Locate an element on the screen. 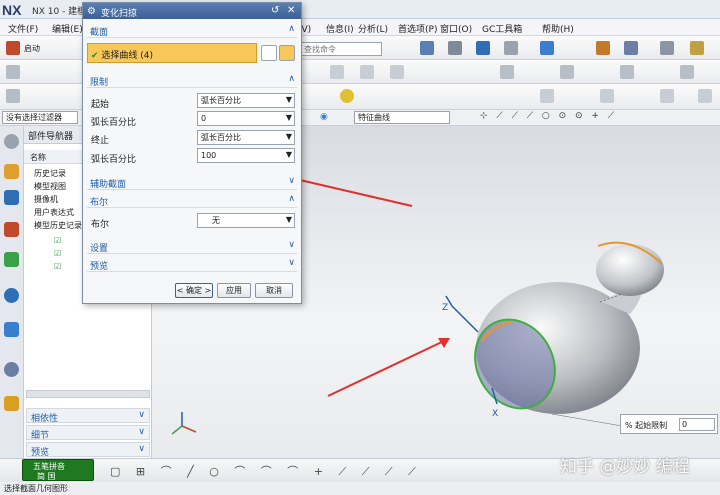 The height and width of the screenshot is (495, 720). assembly-navigator-icon is located at coordinates (11, 197).